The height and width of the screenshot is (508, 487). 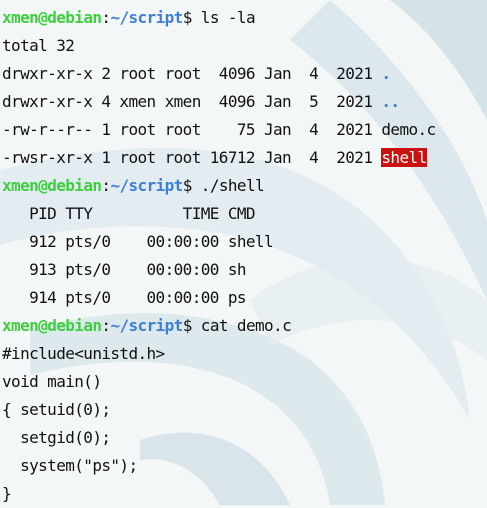 I want to click on ls-dir-name: ., so click(x=386, y=73).